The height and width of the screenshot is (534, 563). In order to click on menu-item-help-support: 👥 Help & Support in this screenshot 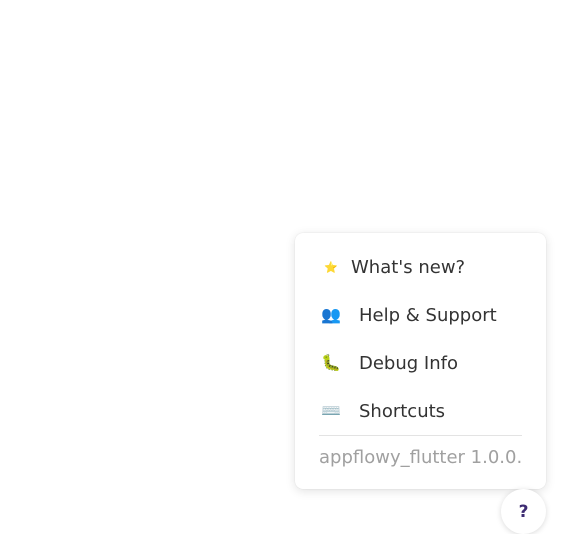, I will do `click(420, 315)`.